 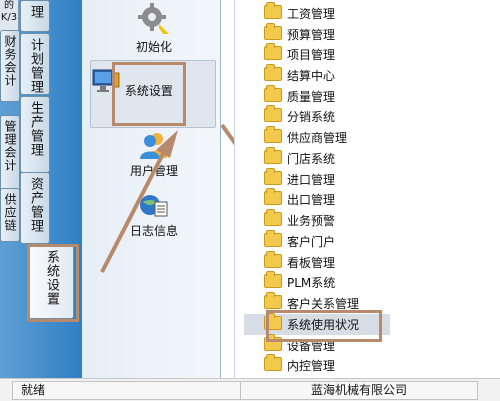 I want to click on tree-item-import: 进口管理, so click(x=299, y=179).